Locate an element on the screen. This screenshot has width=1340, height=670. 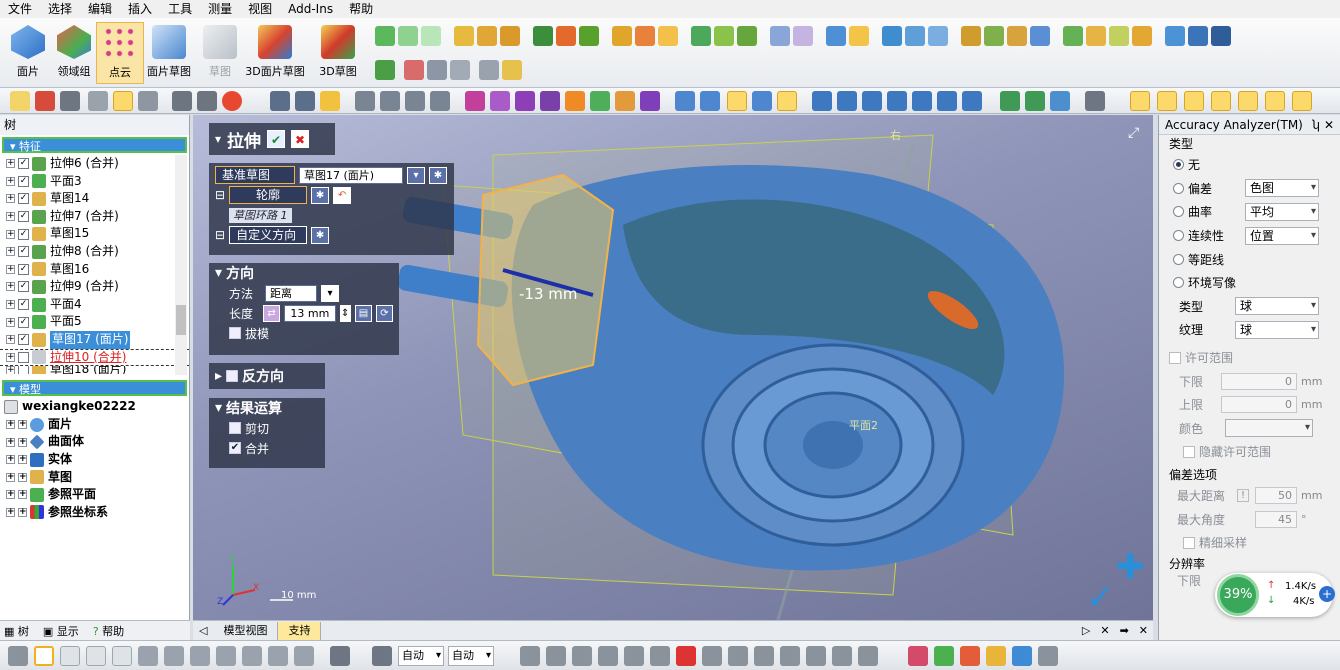
tree-item-plane5: + ✓ 平面5 is located at coordinates (94, 322).